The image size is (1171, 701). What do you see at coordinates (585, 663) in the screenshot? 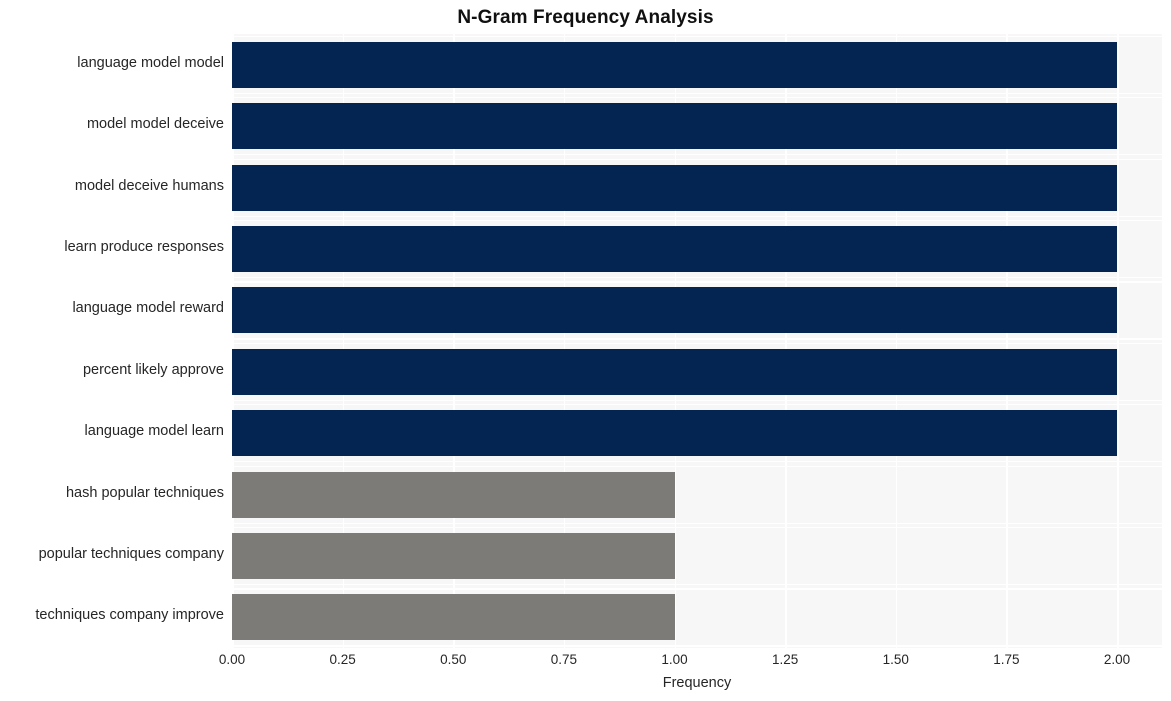
I see `x-axis-tick-labels: 0.00 0.25 0.50 0.75 1.00 1.25 1.50 1.75 2.00` at bounding box center [585, 663].